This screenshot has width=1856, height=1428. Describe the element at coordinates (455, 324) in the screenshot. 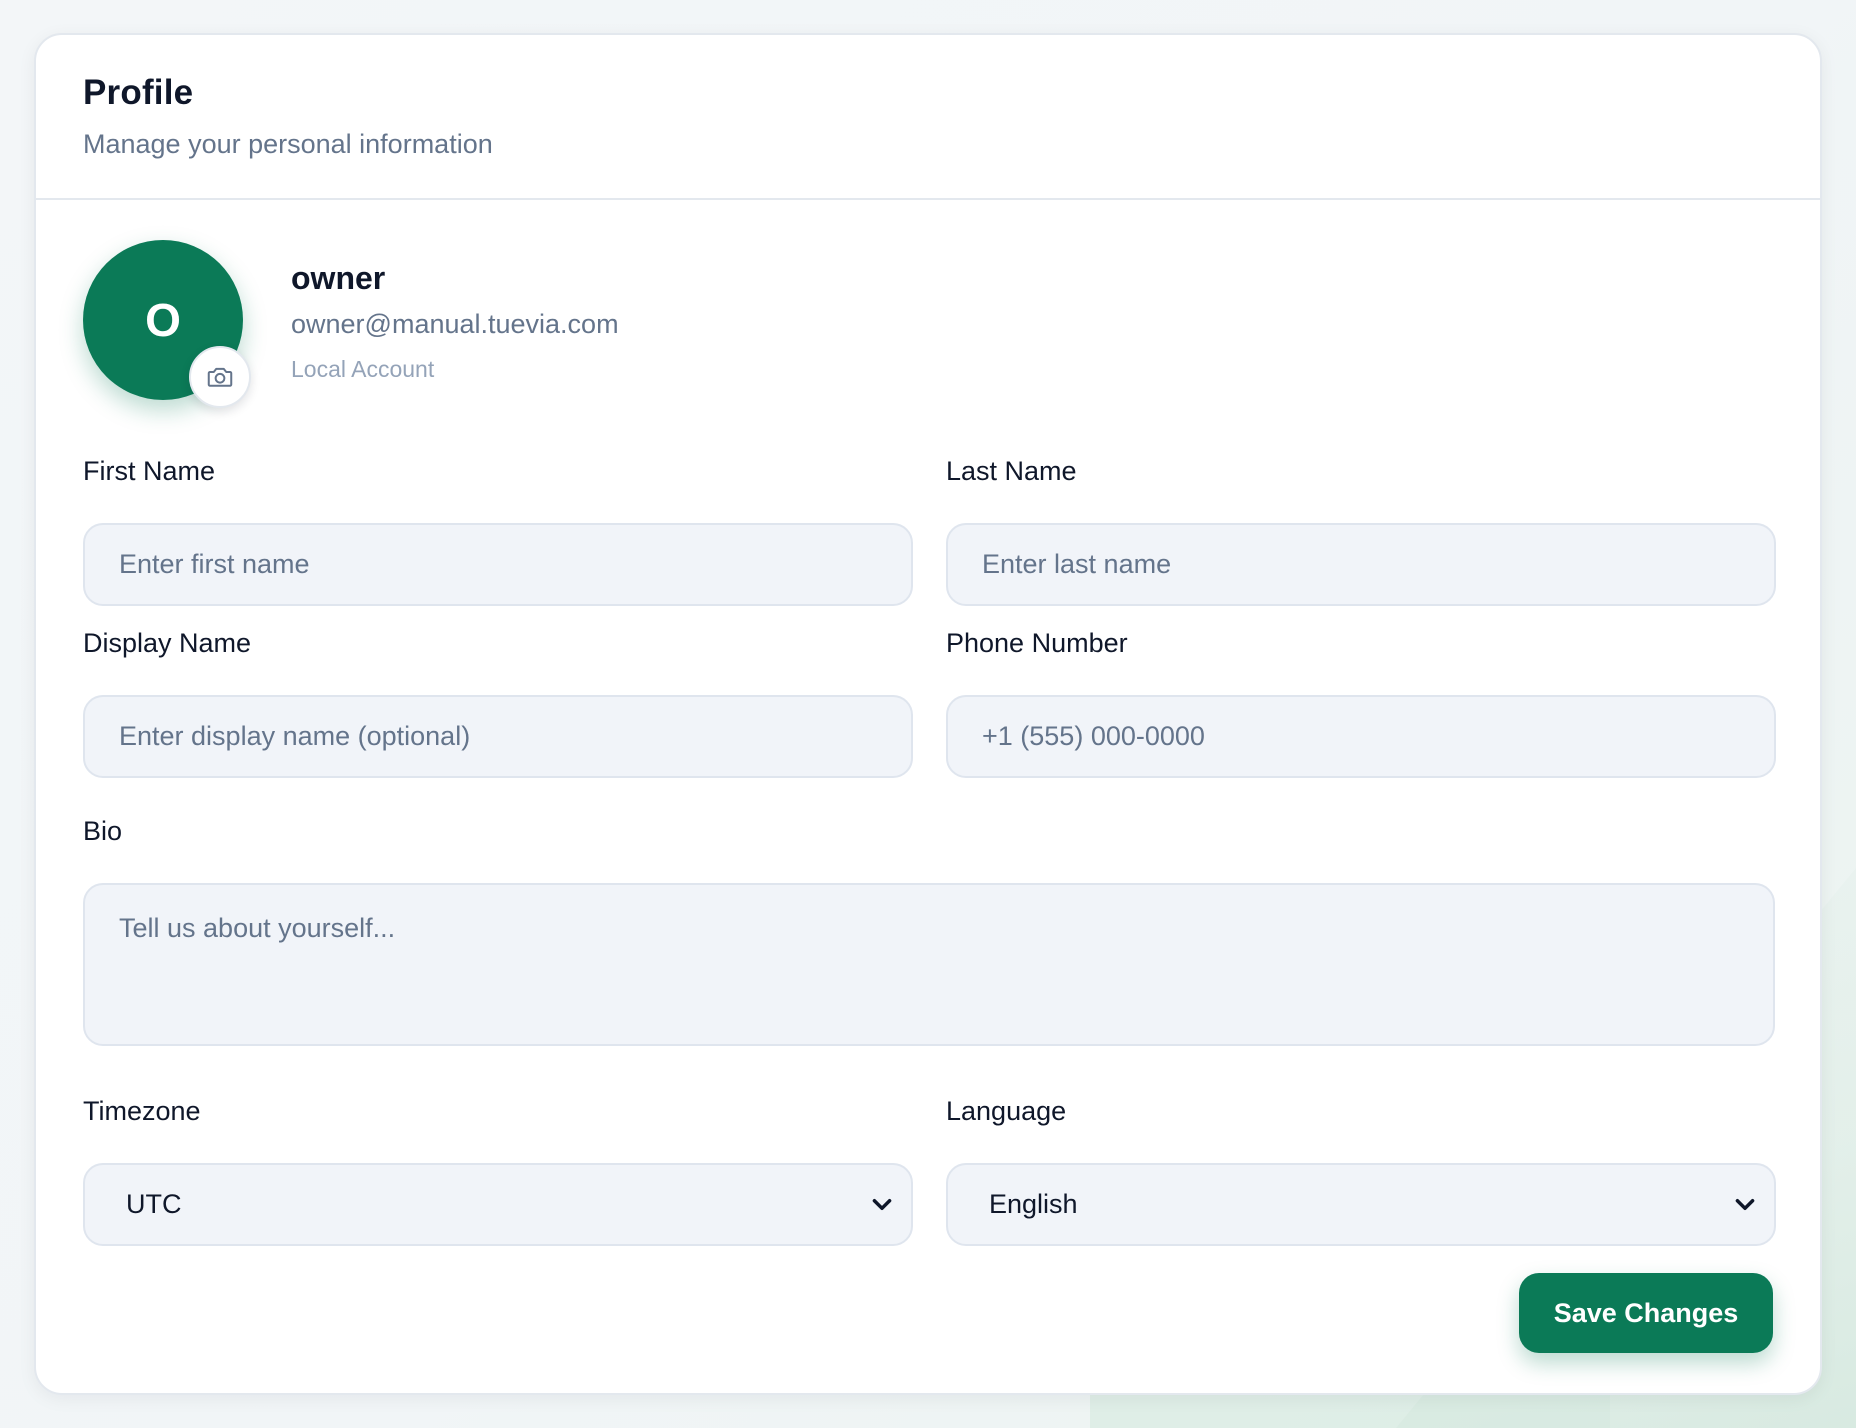

I see `profile-email: owner@manual.tuevia.com` at that location.